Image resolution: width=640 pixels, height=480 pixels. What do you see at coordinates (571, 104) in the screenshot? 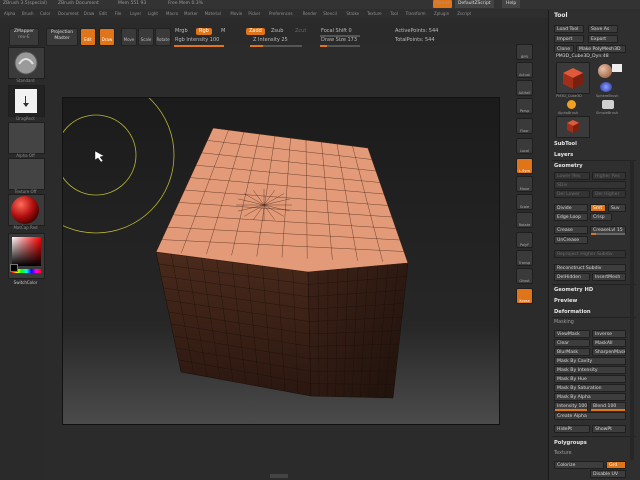
I see `eraser-brush-icon` at bounding box center [571, 104].